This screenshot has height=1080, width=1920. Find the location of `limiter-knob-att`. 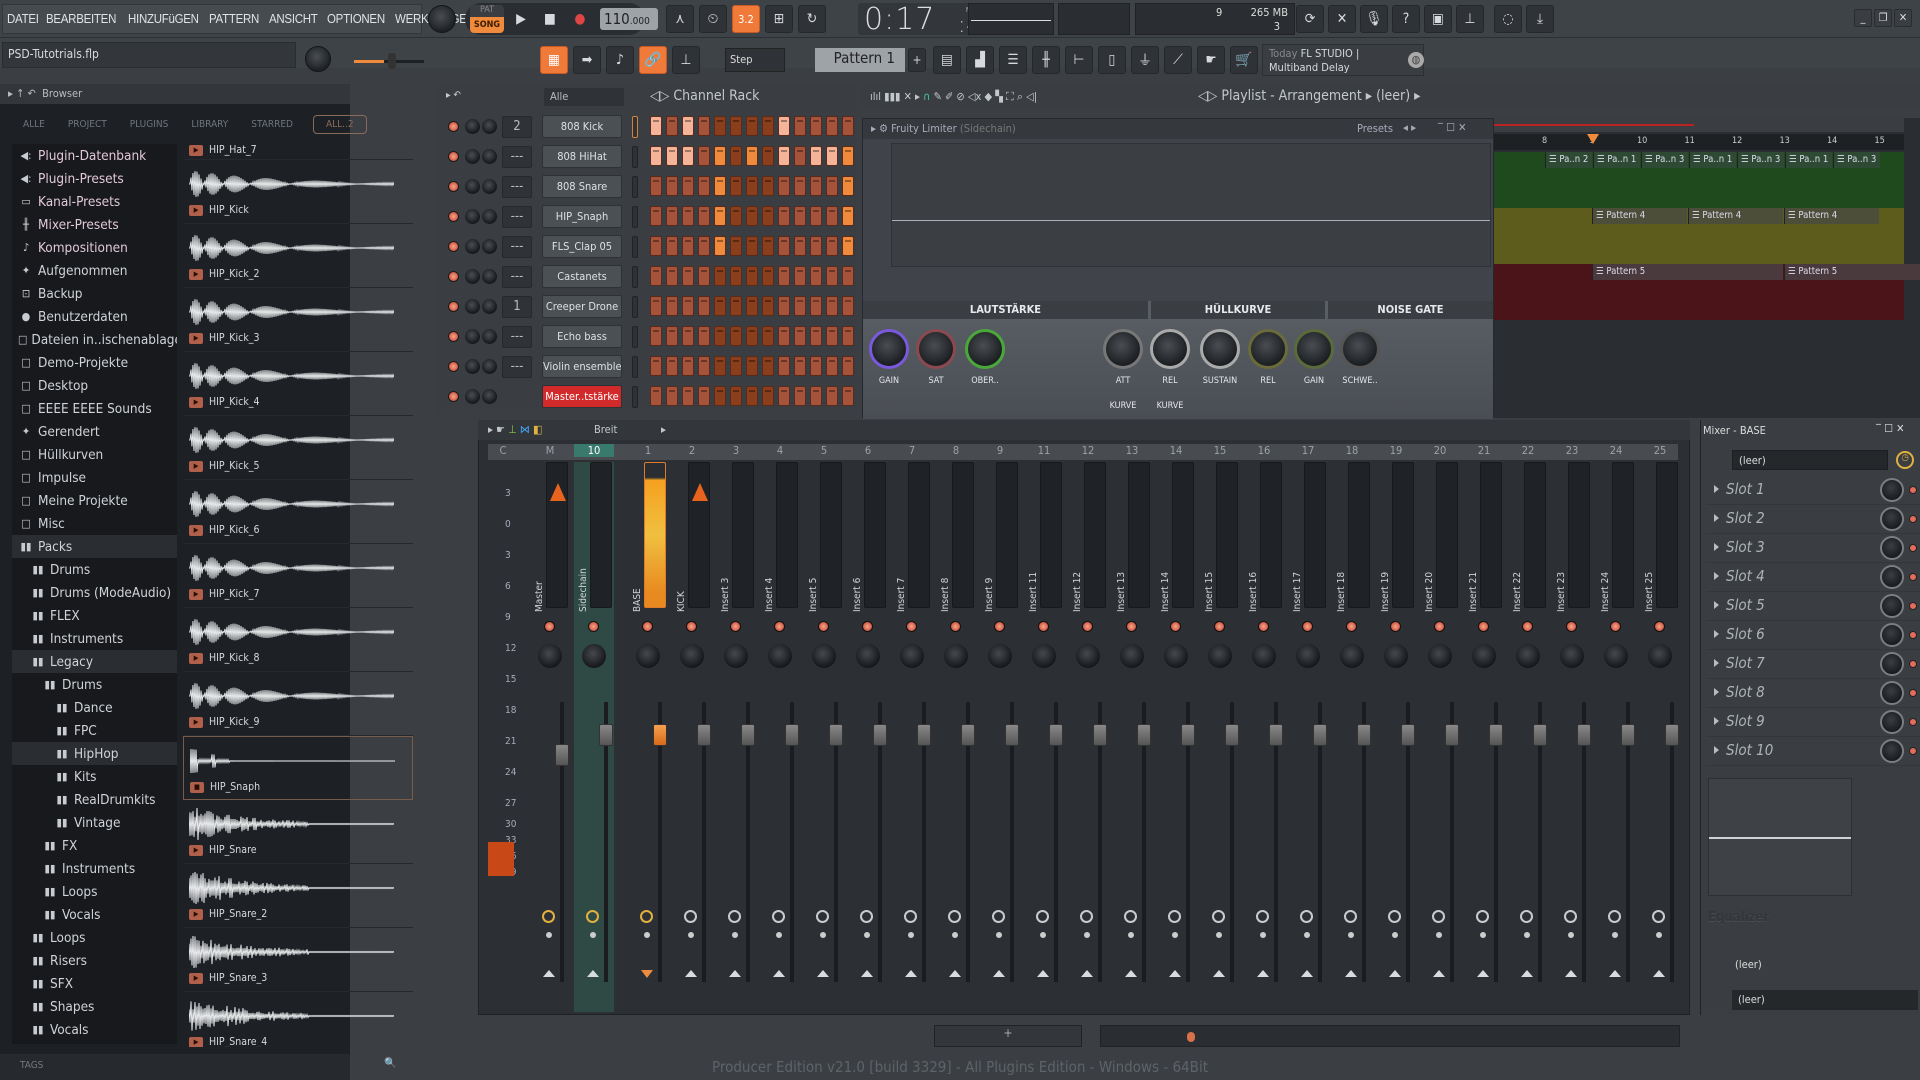

limiter-knob-att is located at coordinates (1123, 349).